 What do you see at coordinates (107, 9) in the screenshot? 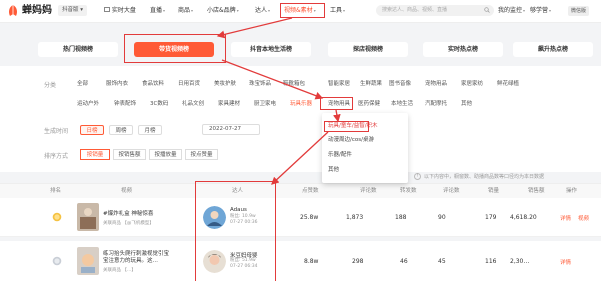
I see `live-screen-icon` at bounding box center [107, 9].